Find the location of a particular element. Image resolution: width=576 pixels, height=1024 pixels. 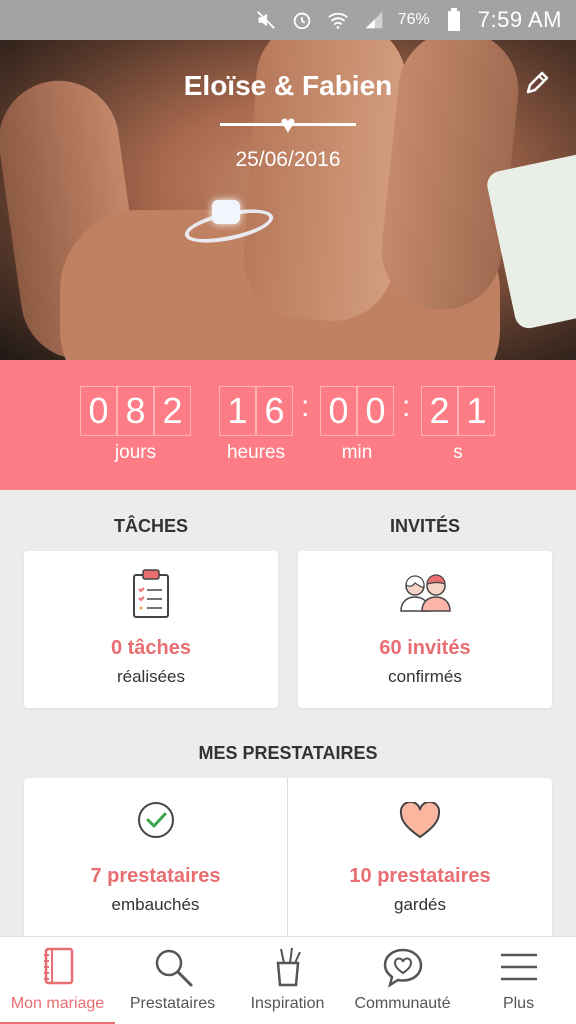

search-icon is located at coordinates (173, 967).